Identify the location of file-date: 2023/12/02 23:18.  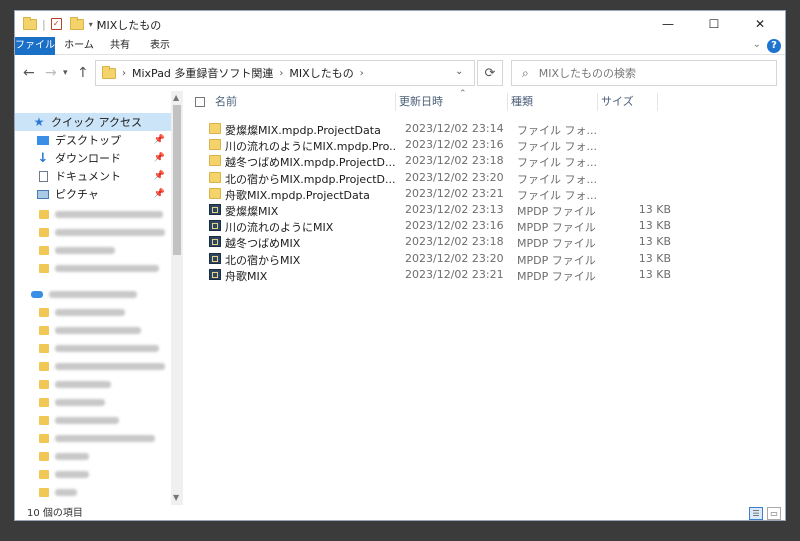
(454, 242).